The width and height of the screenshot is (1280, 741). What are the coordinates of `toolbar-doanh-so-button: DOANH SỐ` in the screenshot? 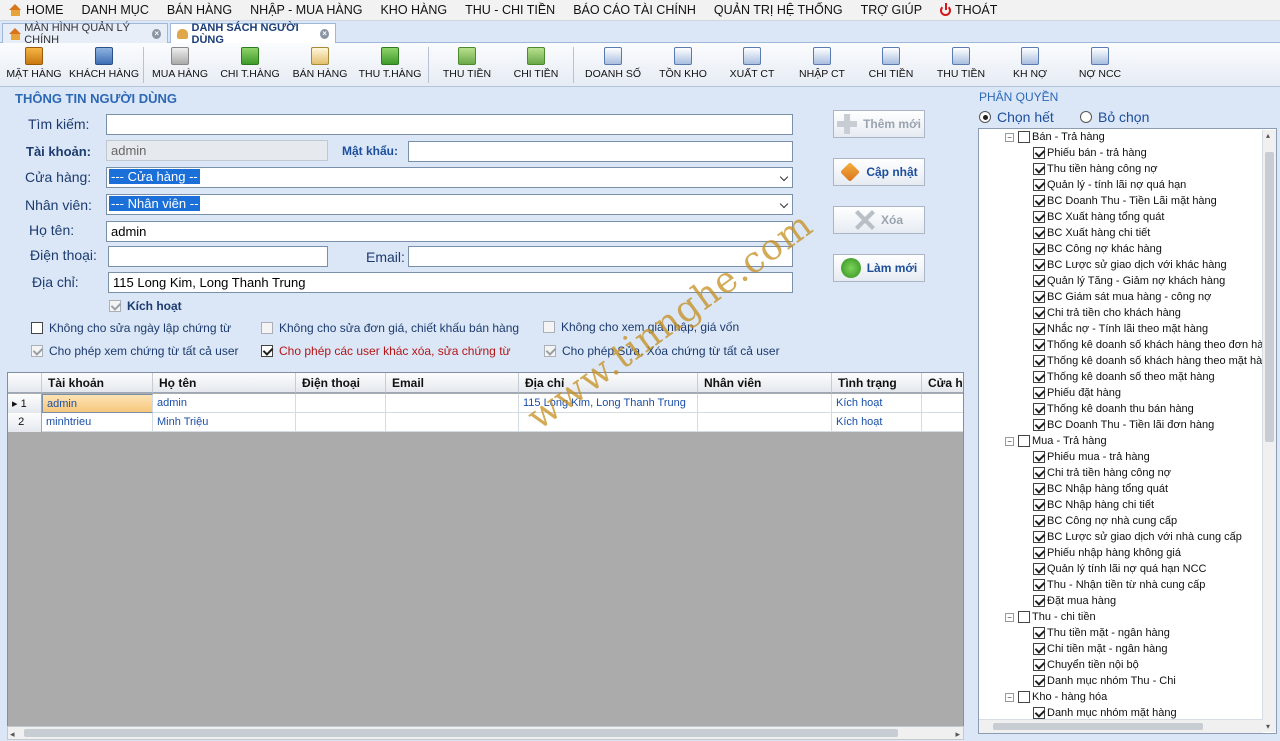 It's located at (613, 65).